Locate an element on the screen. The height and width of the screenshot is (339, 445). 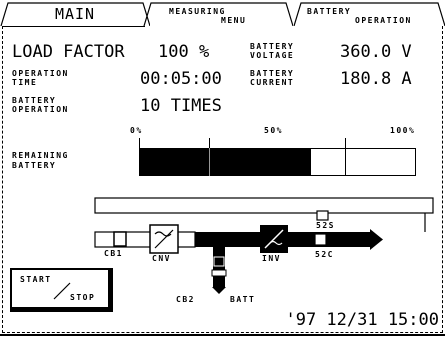
scale-0-label: 0% is located at coordinates (136, 130).